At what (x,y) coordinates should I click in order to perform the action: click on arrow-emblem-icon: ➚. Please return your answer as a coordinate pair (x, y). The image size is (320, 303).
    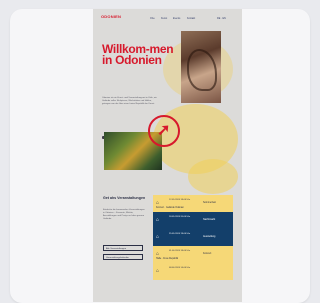
    Looking at the image, I should click on (164, 131).